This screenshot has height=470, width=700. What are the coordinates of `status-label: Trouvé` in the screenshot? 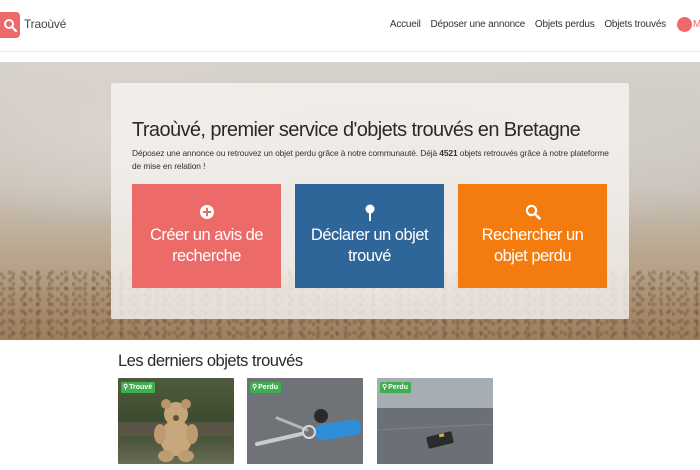 It's located at (141, 387).